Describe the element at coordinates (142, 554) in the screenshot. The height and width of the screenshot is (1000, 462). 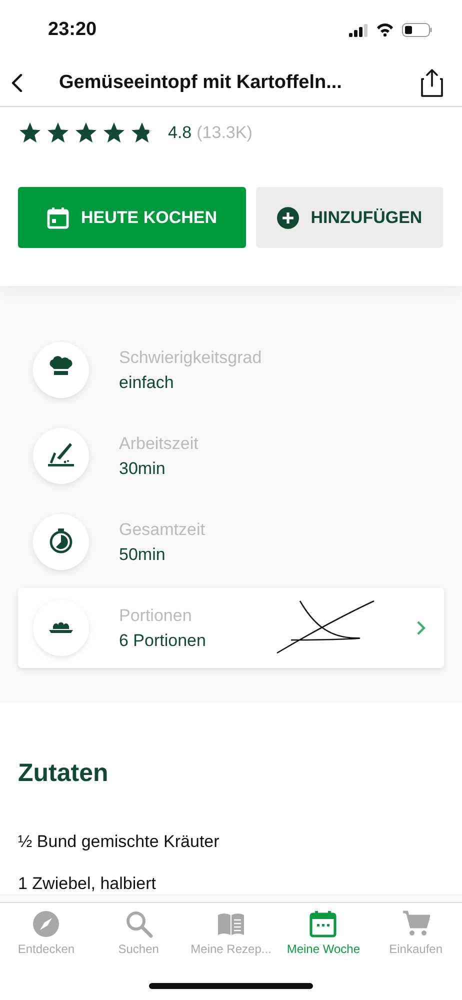
I see `detail-value: 50min` at that location.